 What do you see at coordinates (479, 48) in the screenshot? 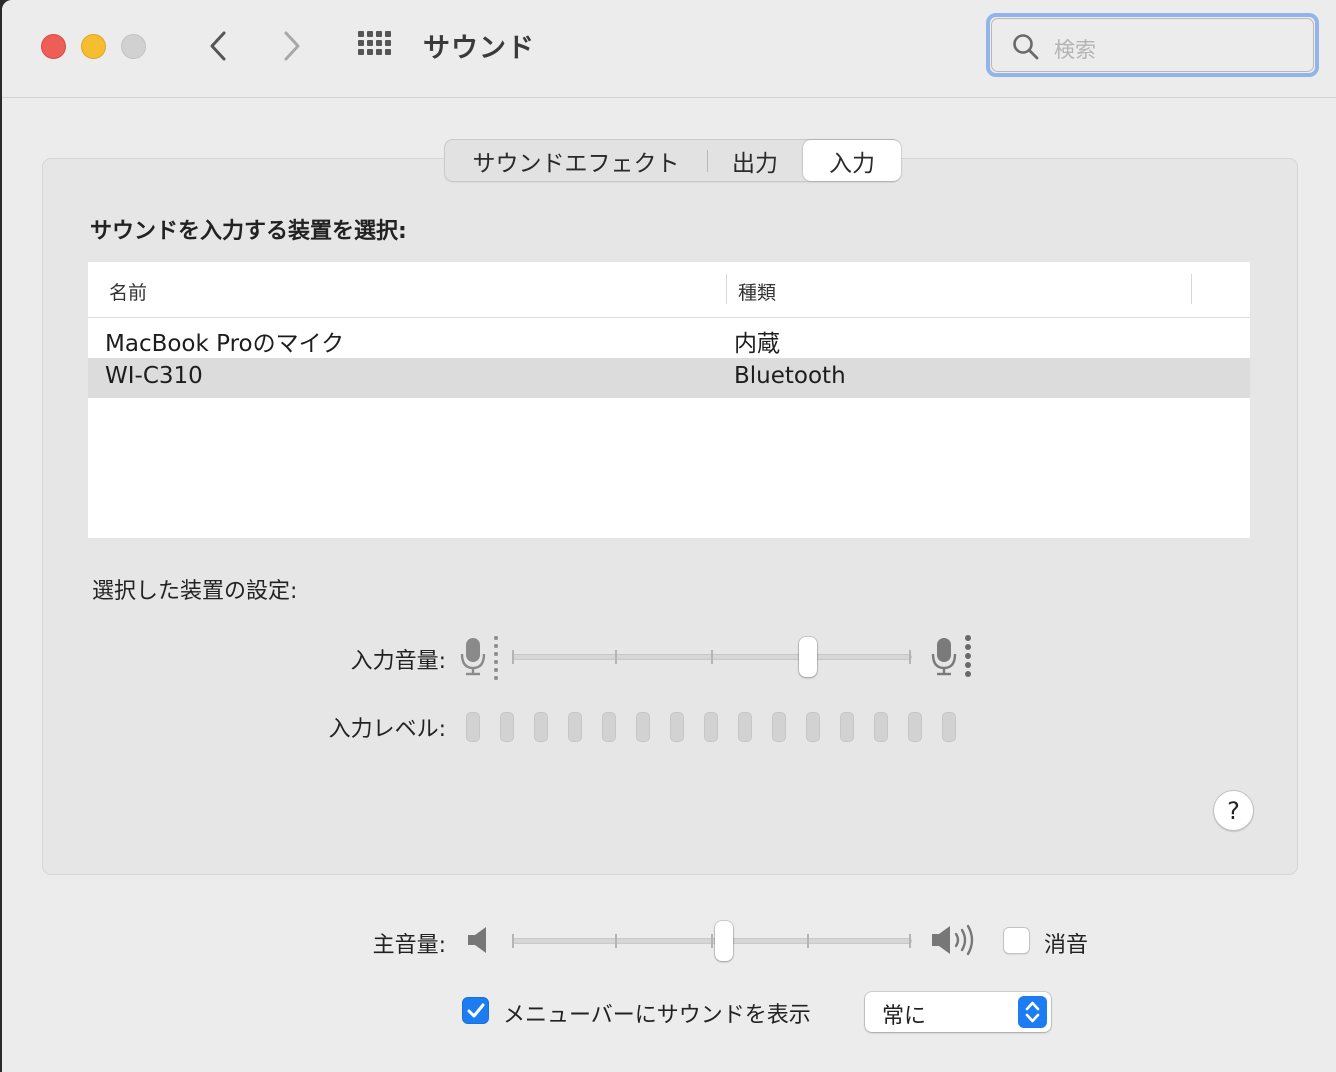
I see `window-title: サウンド` at bounding box center [479, 48].